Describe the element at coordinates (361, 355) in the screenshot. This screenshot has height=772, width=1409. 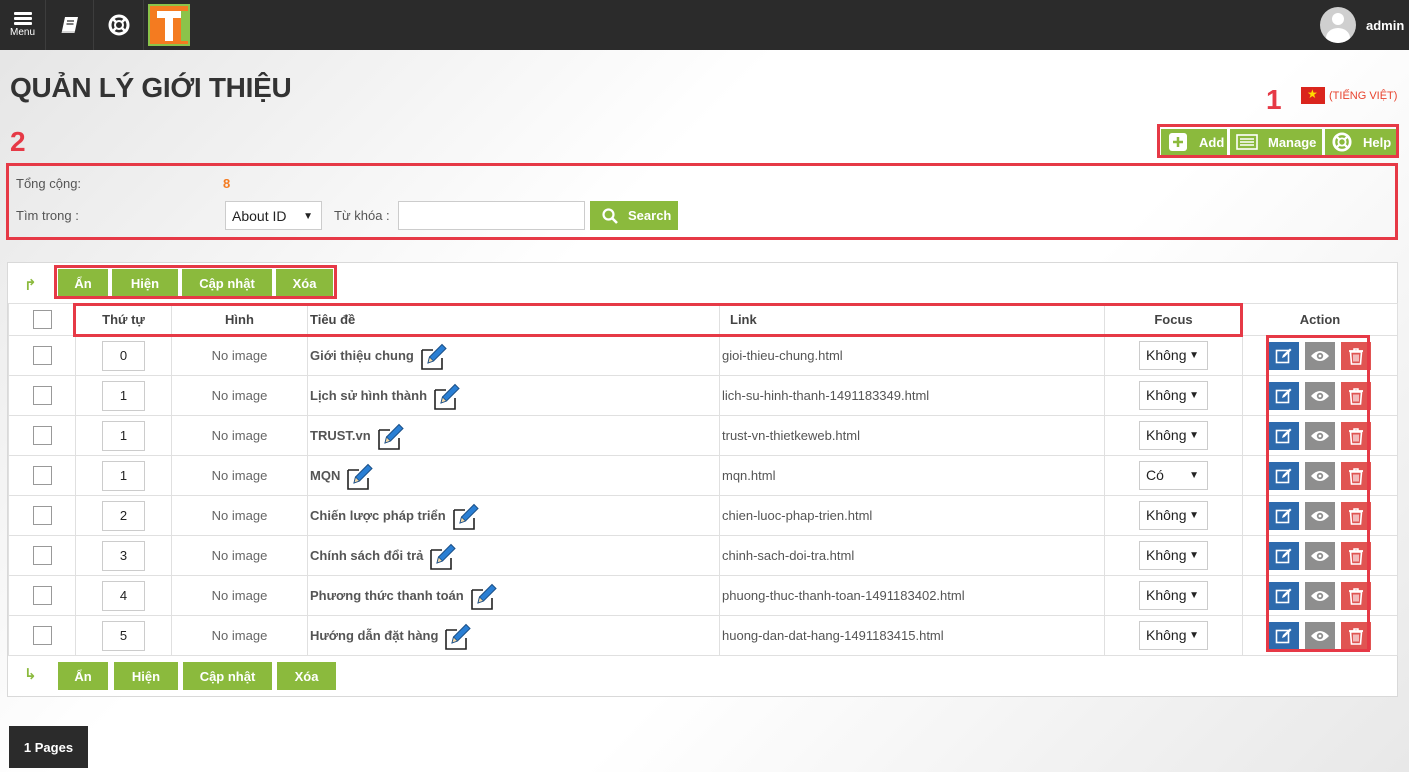
I see `row-title: Giới thiệu chung` at that location.